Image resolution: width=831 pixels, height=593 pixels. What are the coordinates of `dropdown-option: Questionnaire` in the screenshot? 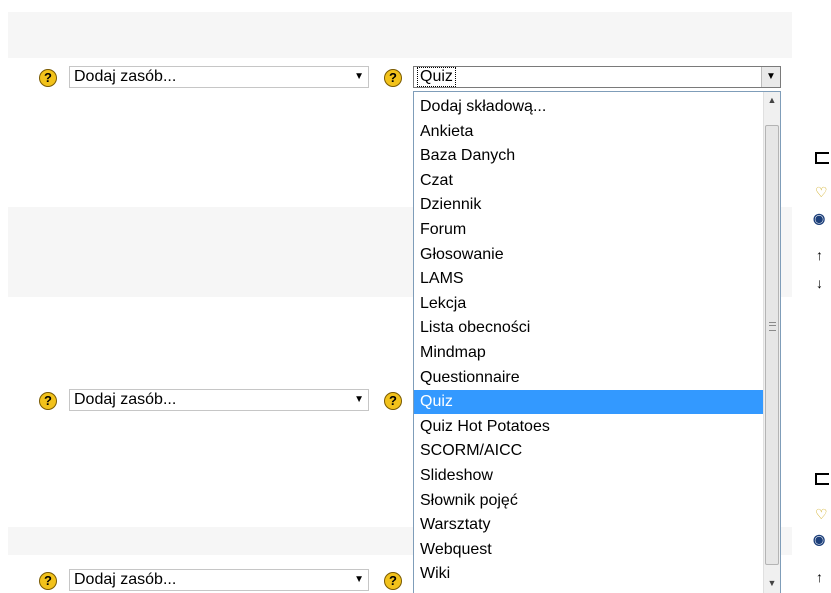 It's located at (588, 378).